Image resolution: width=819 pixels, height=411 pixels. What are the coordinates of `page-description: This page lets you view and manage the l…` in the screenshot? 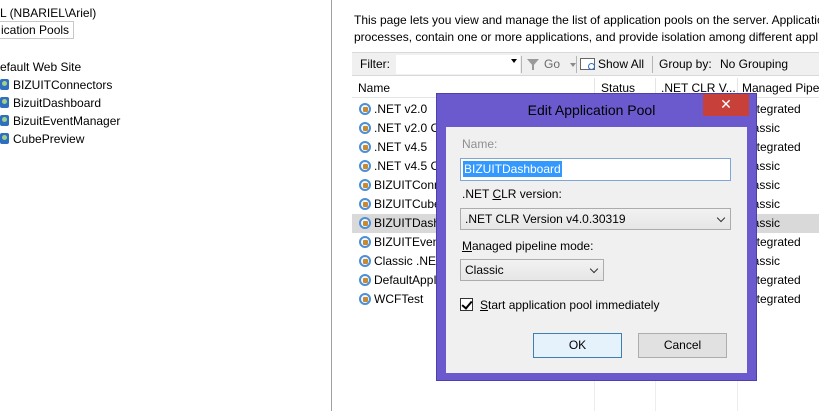 It's located at (586, 29).